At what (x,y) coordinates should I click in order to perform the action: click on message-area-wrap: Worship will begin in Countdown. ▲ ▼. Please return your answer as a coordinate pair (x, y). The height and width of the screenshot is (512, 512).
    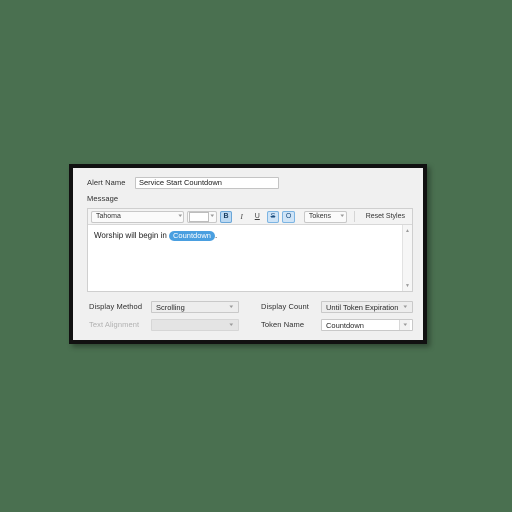
    Looking at the image, I should click on (250, 258).